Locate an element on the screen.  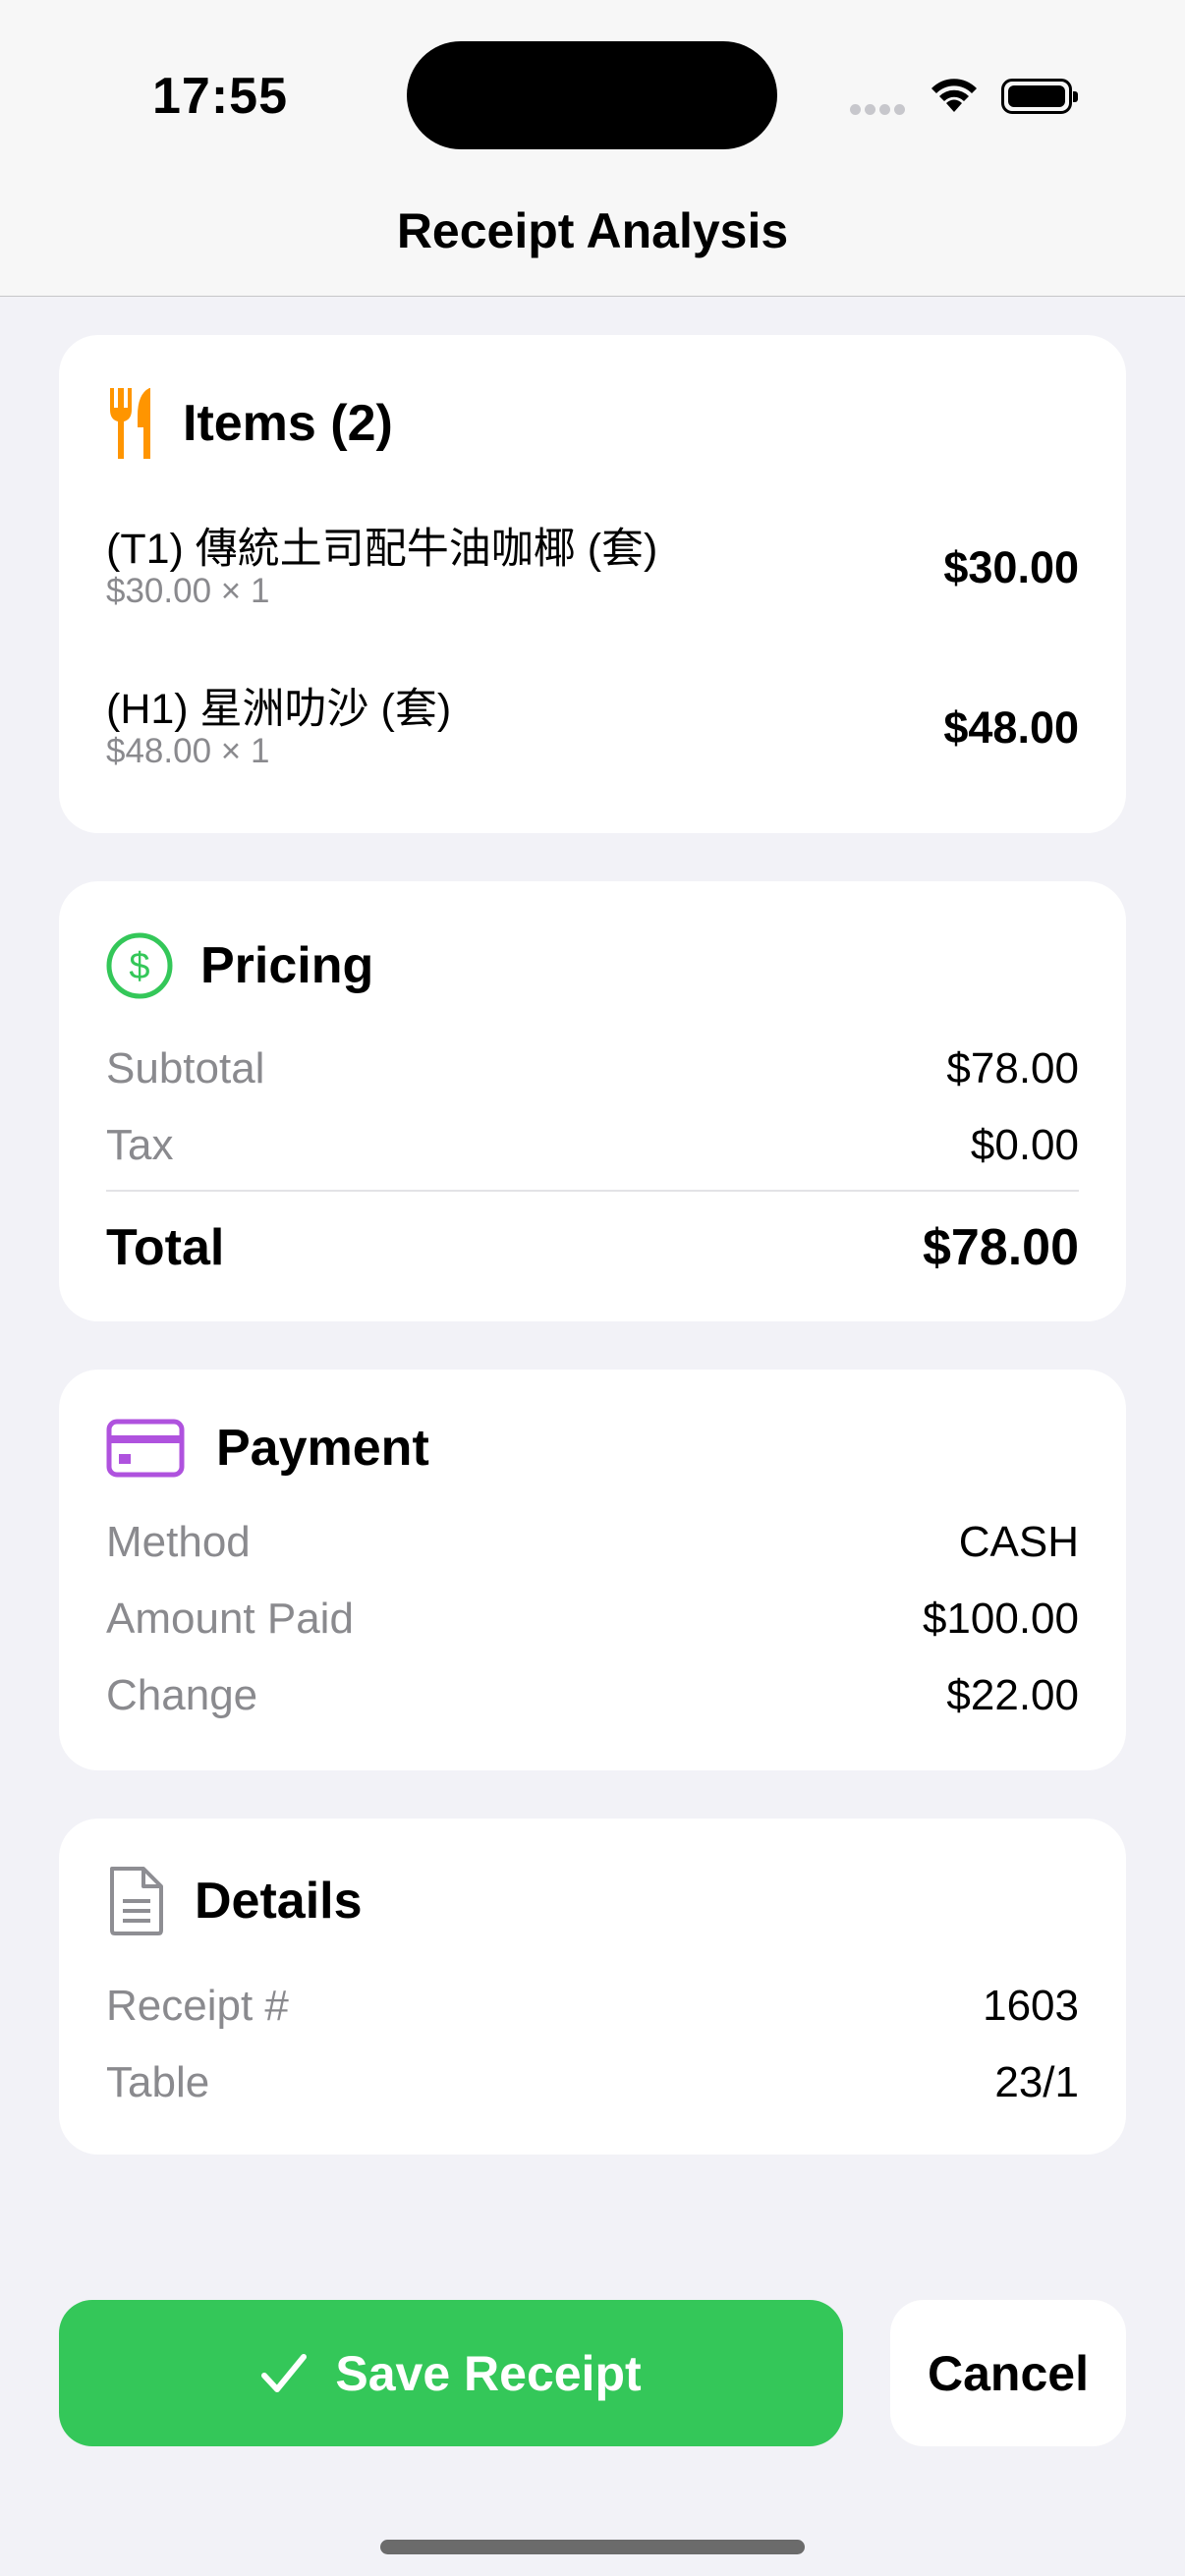
tax-value: $0.00 is located at coordinates (1025, 1145).